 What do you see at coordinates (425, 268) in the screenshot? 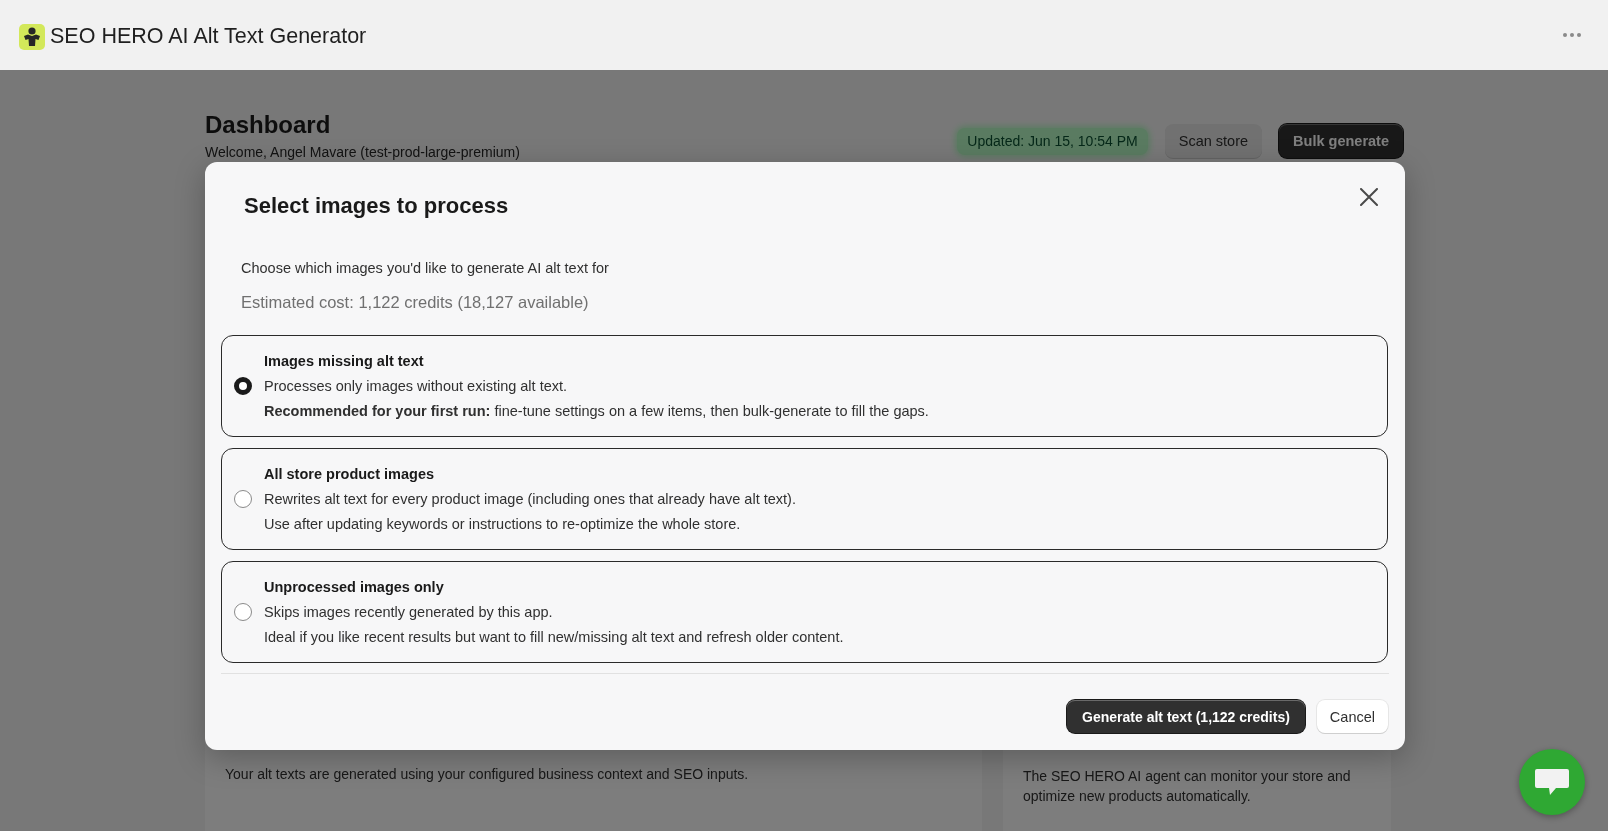
I see `modal-description: Choose which images you'd like to generate AI alt text for` at bounding box center [425, 268].